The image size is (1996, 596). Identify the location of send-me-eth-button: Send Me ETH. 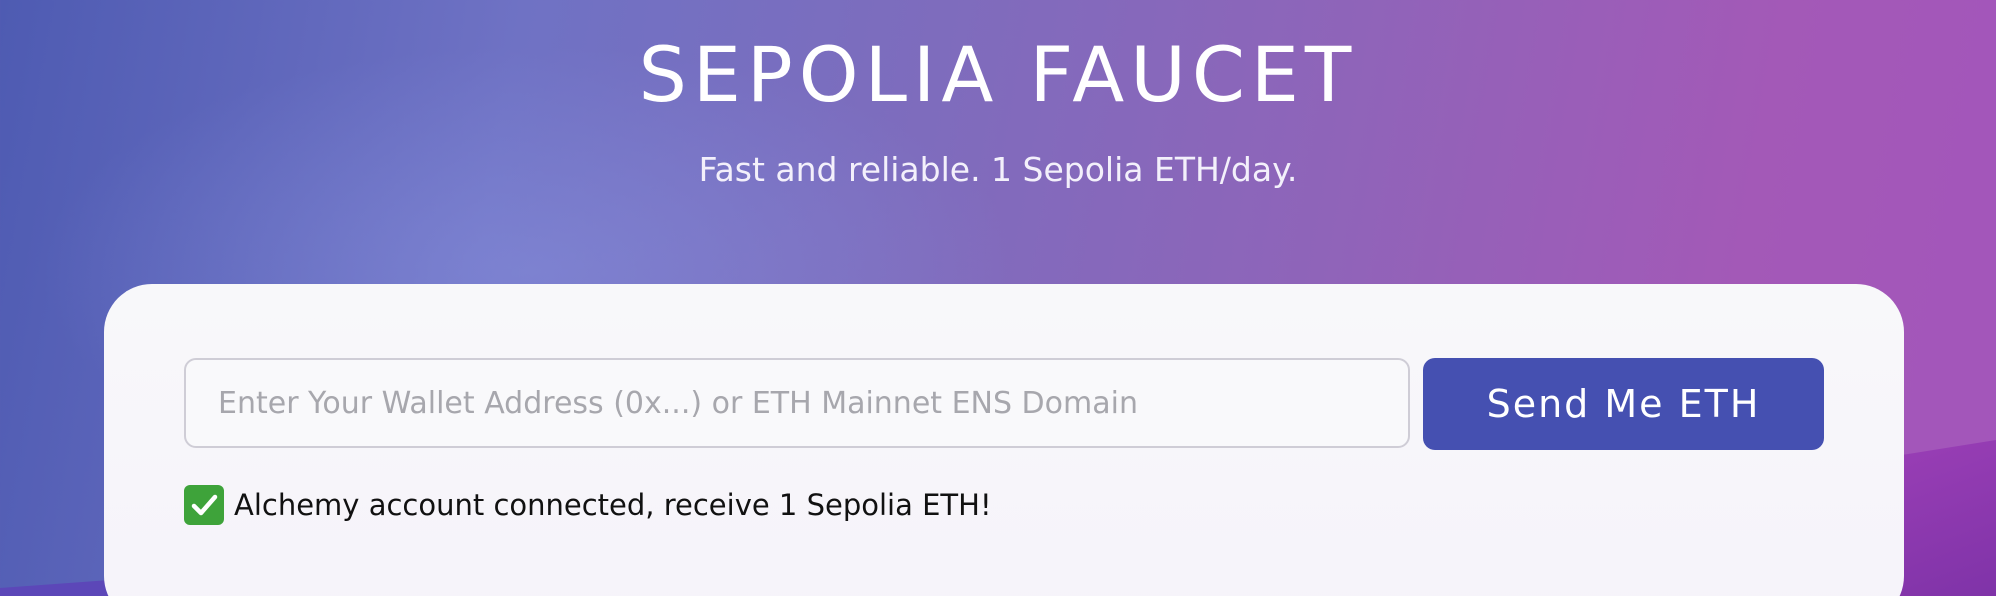
(1623, 404).